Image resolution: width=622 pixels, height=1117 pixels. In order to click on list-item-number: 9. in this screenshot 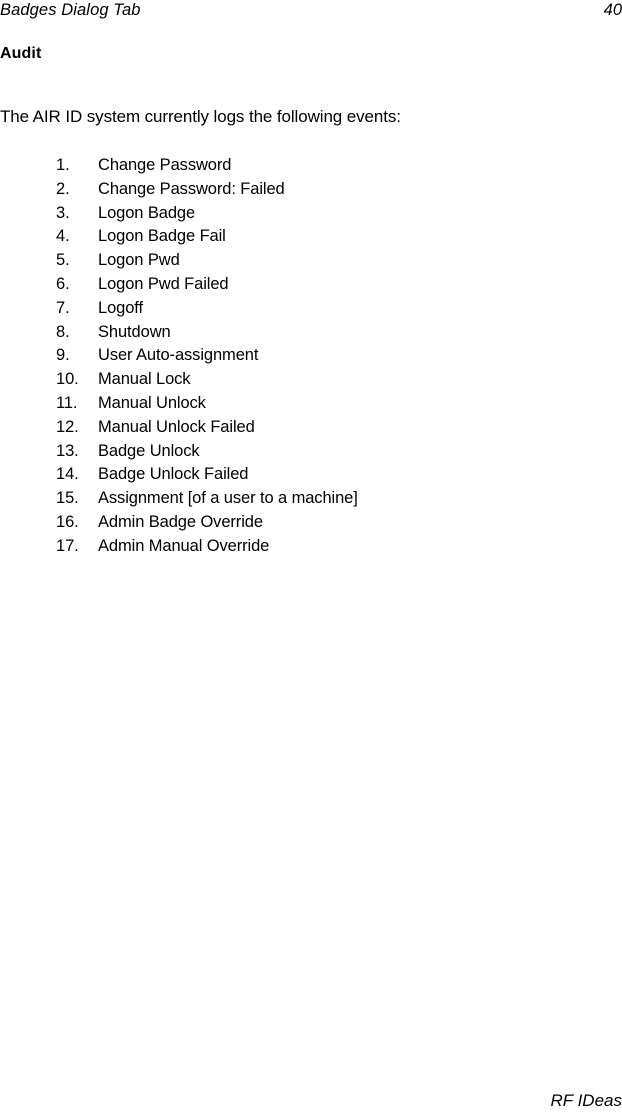, I will do `click(63, 355)`.